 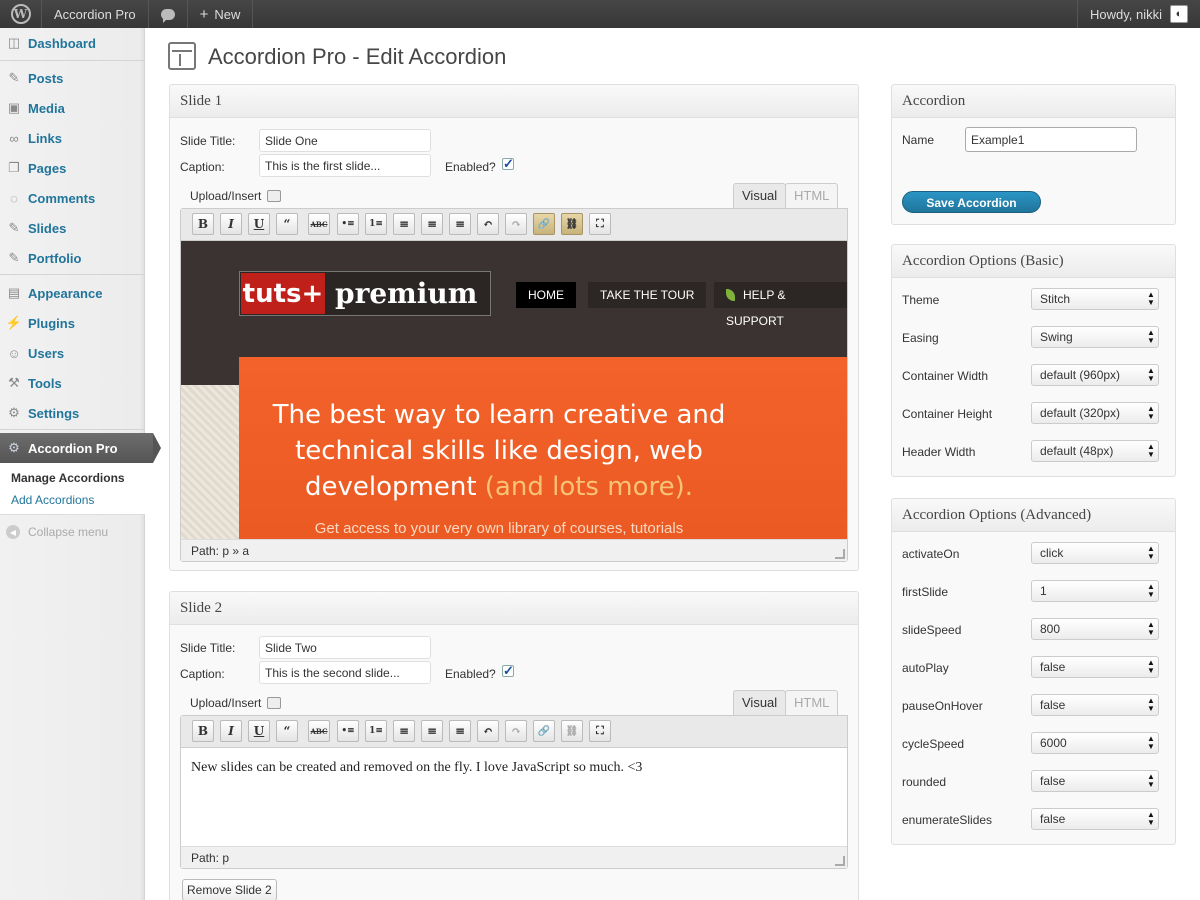 I want to click on sidebar-item-users: ☺ Users, so click(x=72, y=353).